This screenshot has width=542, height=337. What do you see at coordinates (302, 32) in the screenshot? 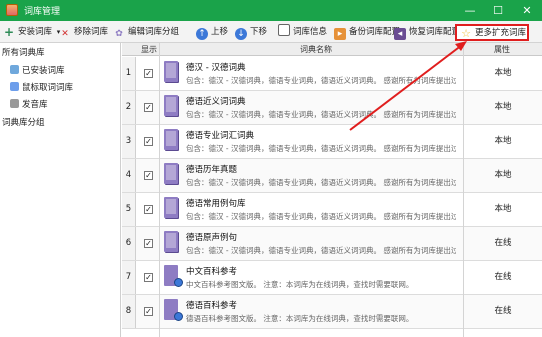
I see `dict-info-button: 词库信息` at bounding box center [302, 32].